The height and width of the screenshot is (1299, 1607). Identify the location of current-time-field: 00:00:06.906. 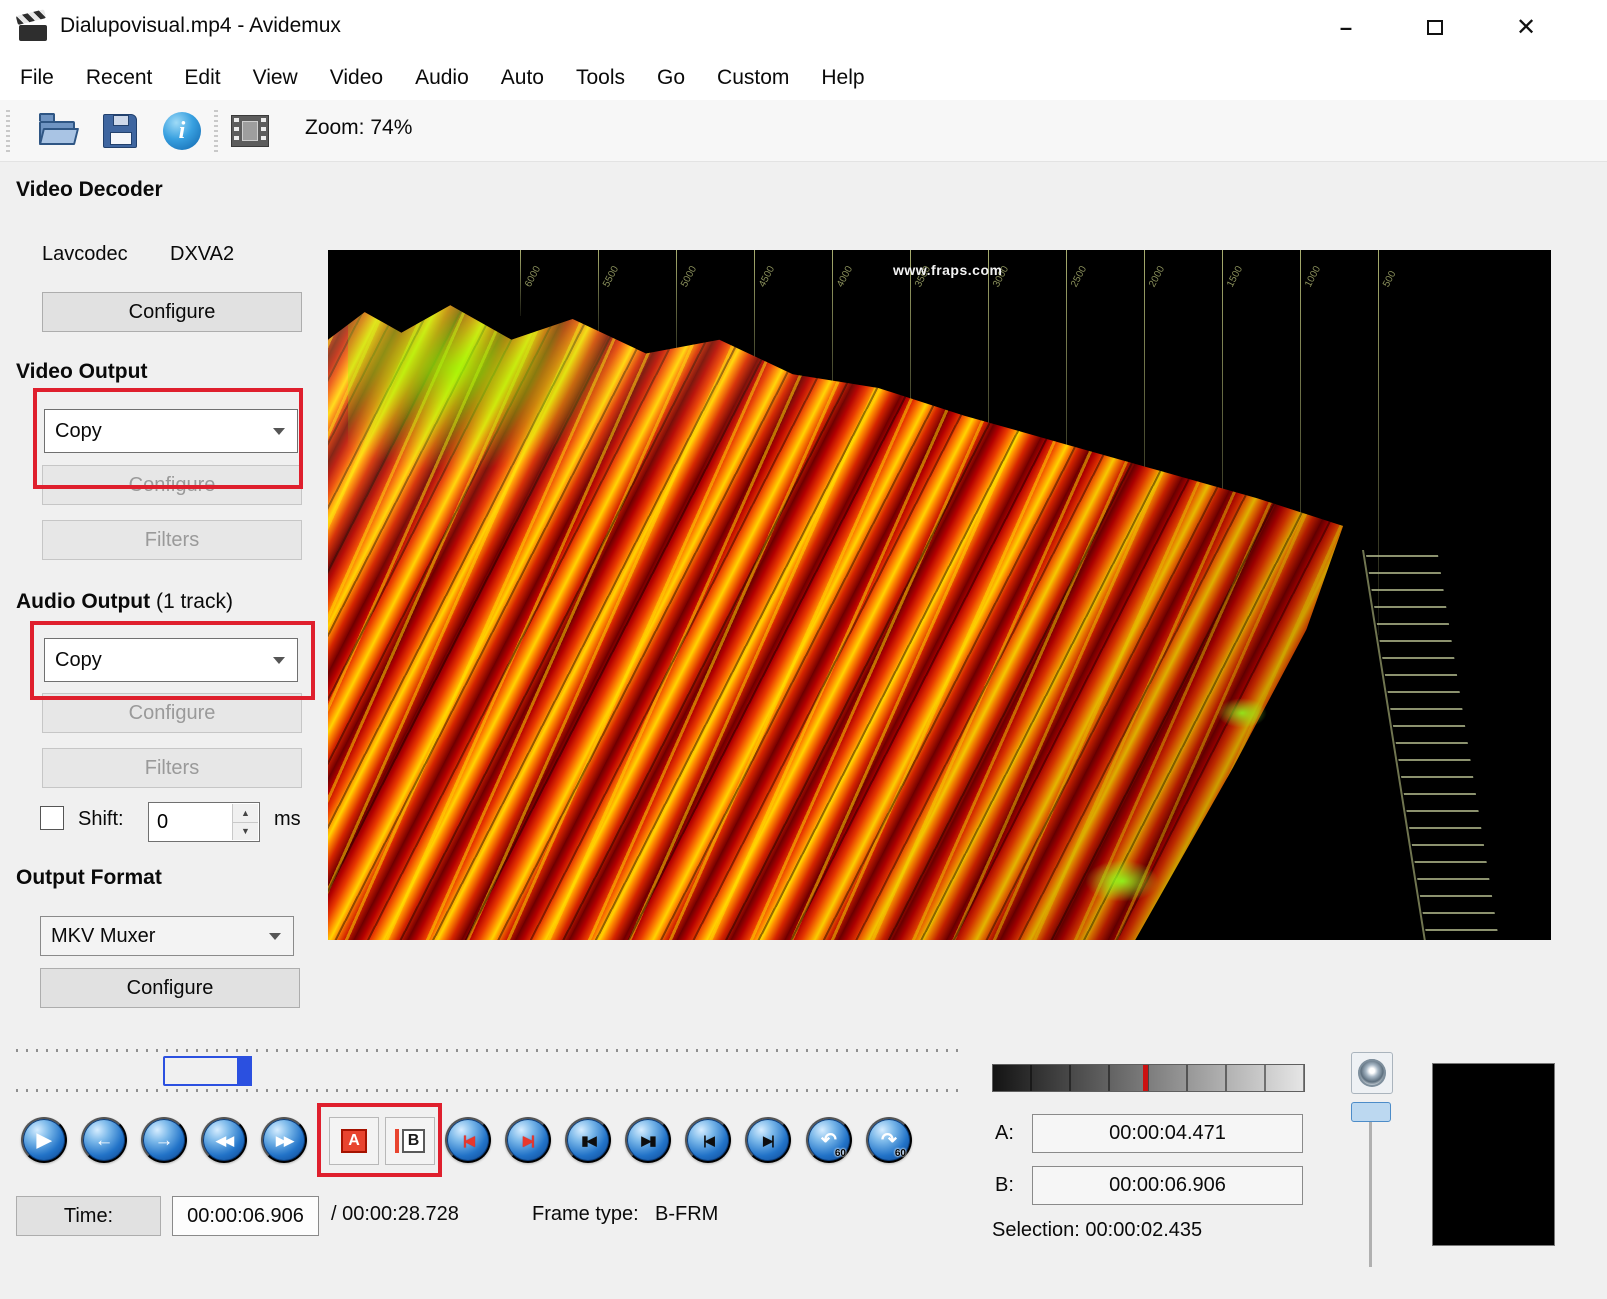
(245, 1216).